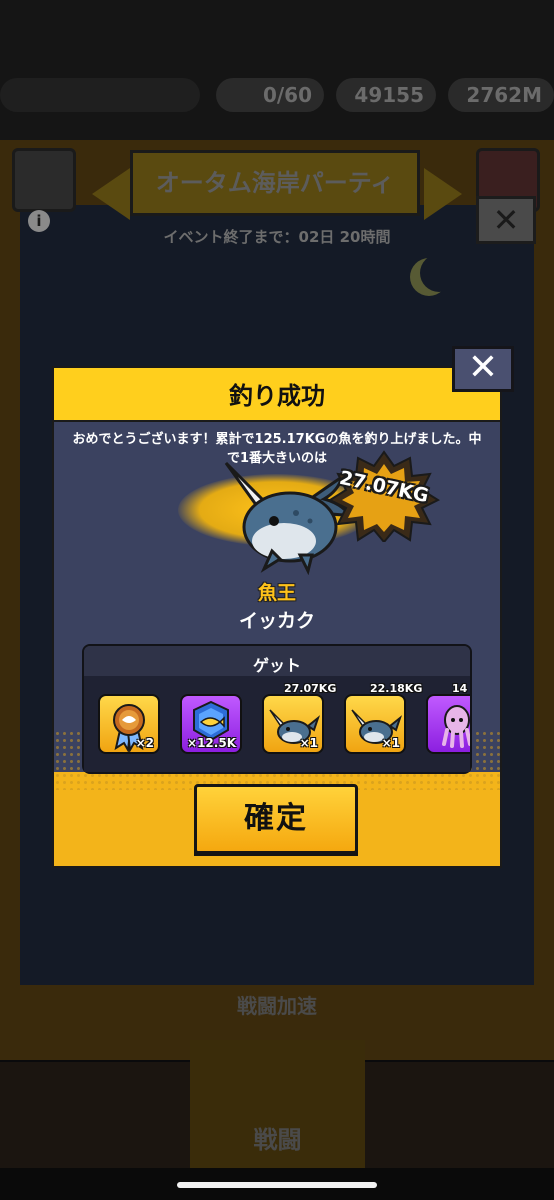 This screenshot has height=1200, width=554. I want to click on event-timer: イベント終了まで：02日 20時間, so click(277, 237).